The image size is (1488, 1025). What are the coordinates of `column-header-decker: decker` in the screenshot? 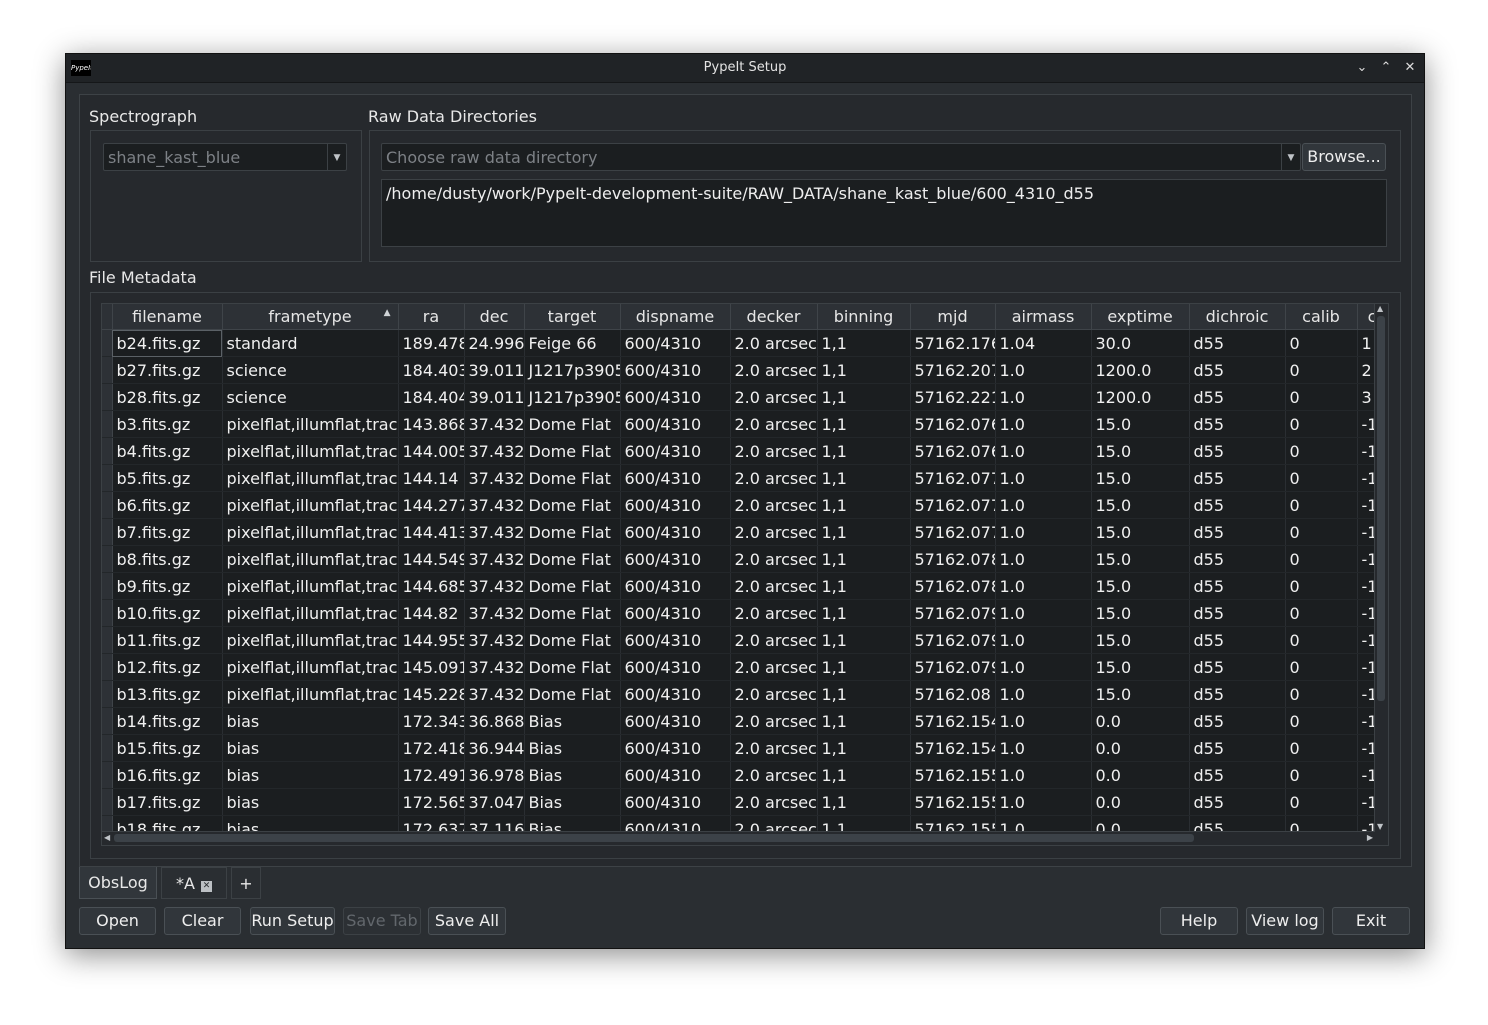 It's located at (774, 317).